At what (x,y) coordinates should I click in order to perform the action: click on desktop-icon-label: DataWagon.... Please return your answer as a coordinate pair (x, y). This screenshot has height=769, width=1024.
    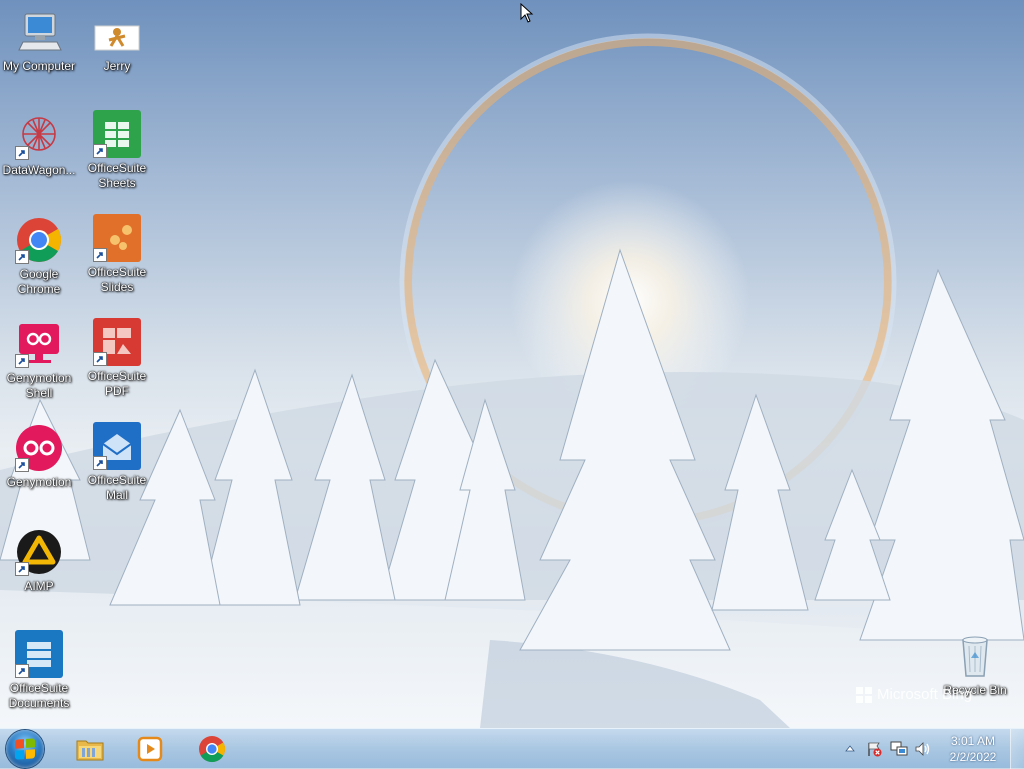
    Looking at the image, I should click on (39, 170).